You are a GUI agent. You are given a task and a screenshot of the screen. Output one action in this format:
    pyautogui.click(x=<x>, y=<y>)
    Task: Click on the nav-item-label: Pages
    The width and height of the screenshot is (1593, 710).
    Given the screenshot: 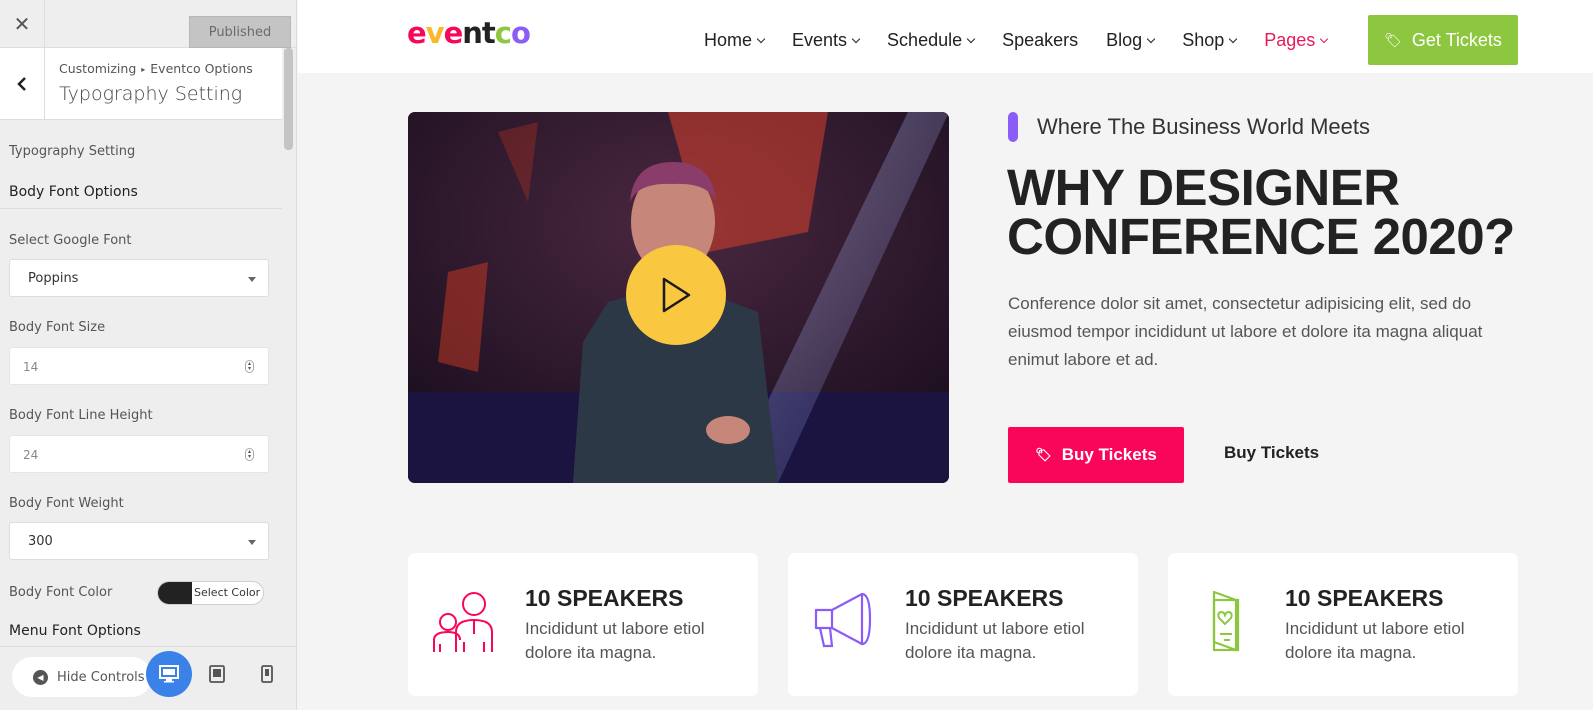 What is the action you would take?
    pyautogui.click(x=1290, y=40)
    